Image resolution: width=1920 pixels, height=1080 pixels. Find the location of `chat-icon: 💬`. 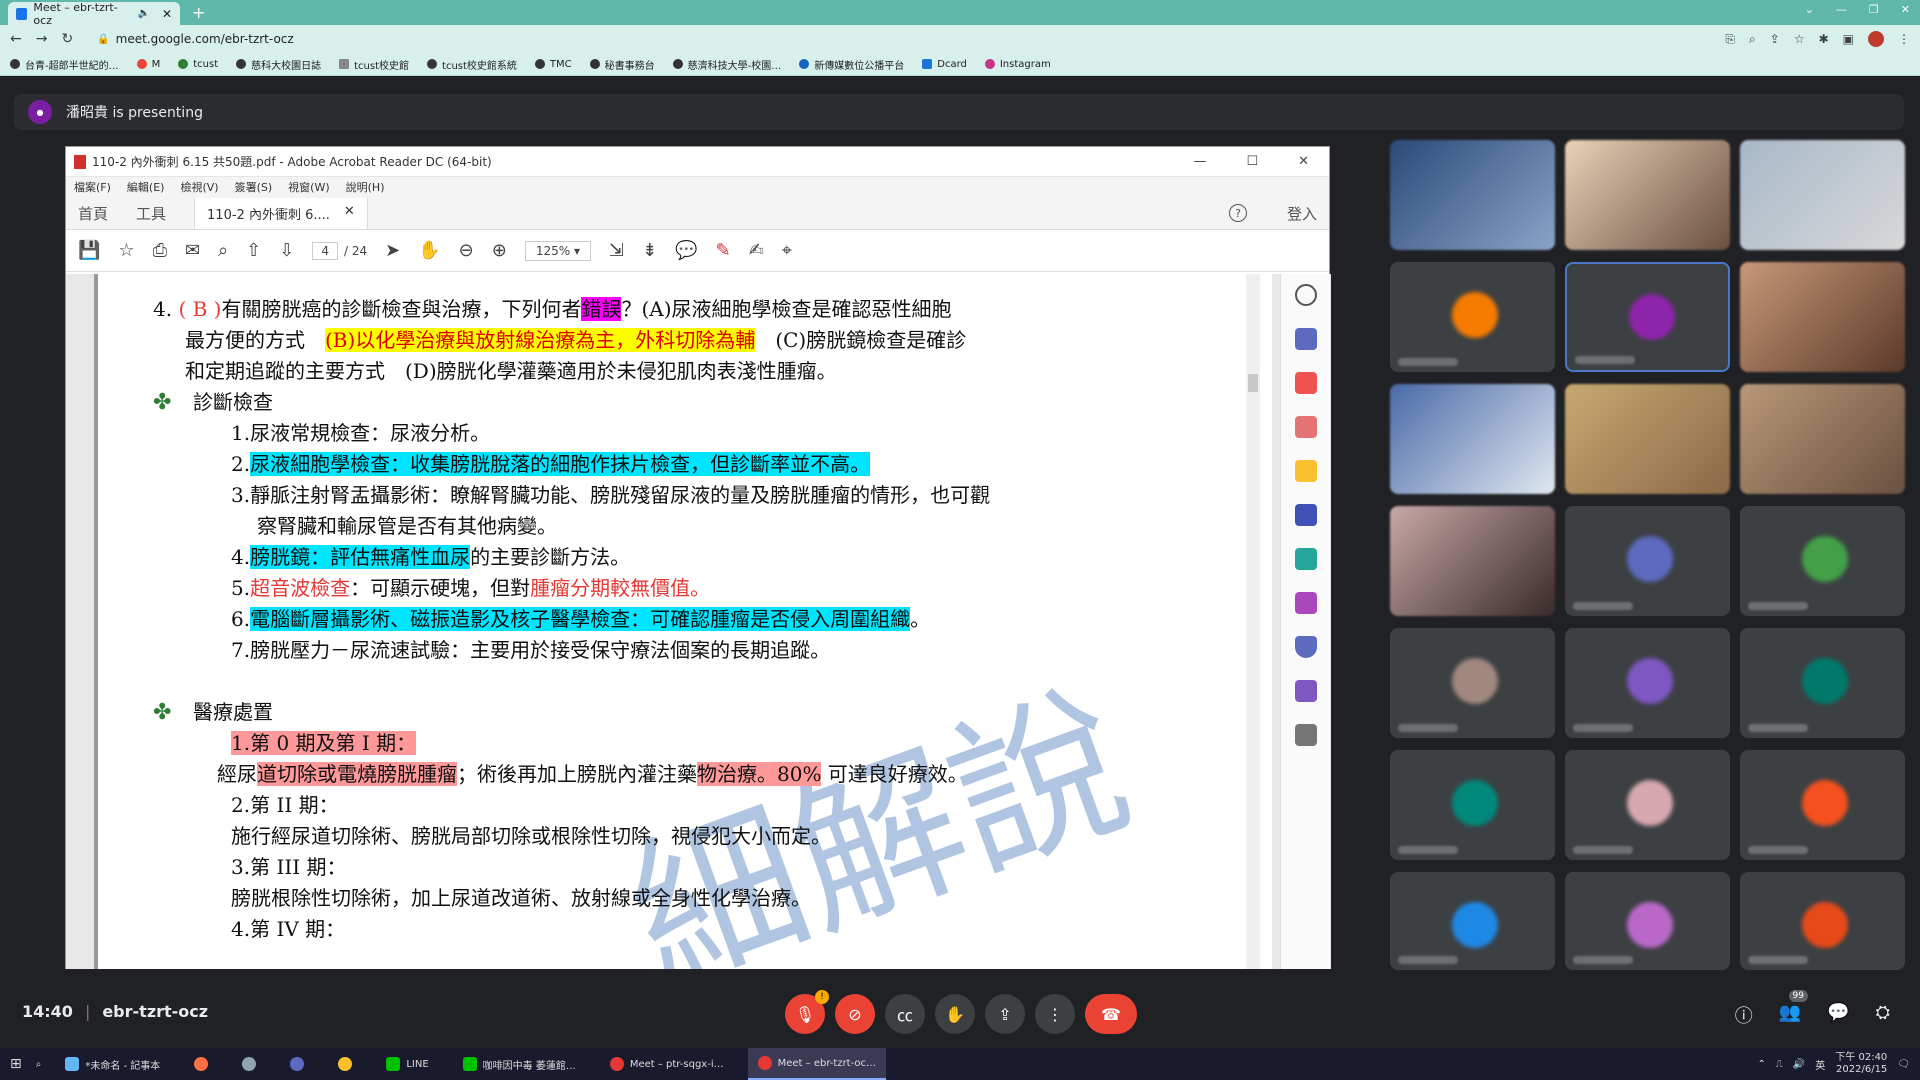

chat-icon: 💬 is located at coordinates (1838, 1015).